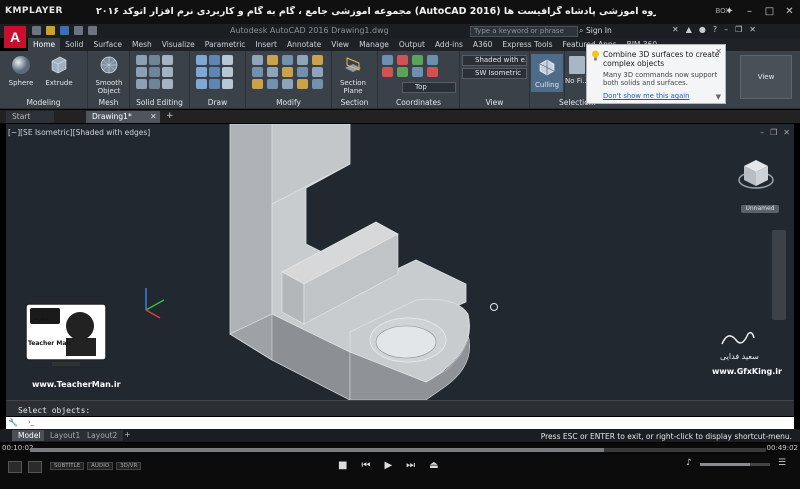 This screenshot has width=800, height=489. I want to click on open-icon, so click(50, 30).